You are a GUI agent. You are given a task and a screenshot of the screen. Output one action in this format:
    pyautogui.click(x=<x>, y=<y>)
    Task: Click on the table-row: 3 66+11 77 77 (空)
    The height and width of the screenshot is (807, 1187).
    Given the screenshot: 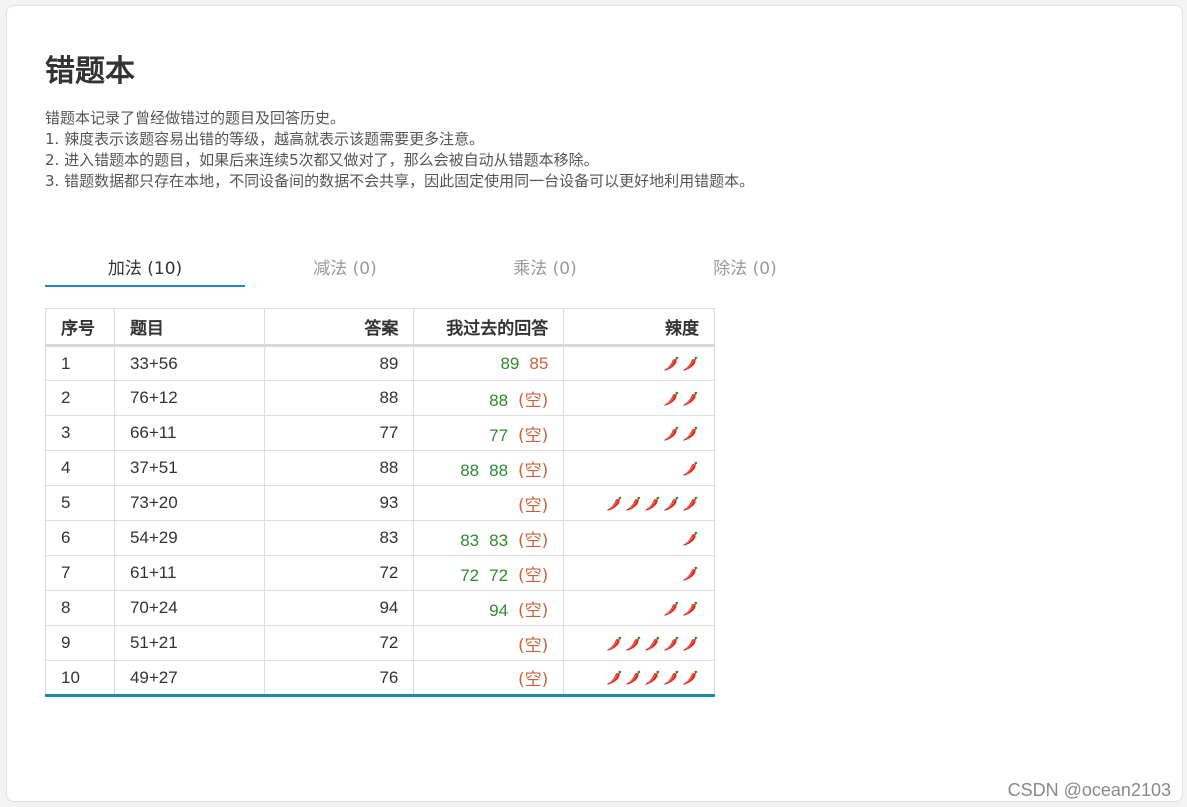 What is the action you would take?
    pyautogui.click(x=380, y=433)
    